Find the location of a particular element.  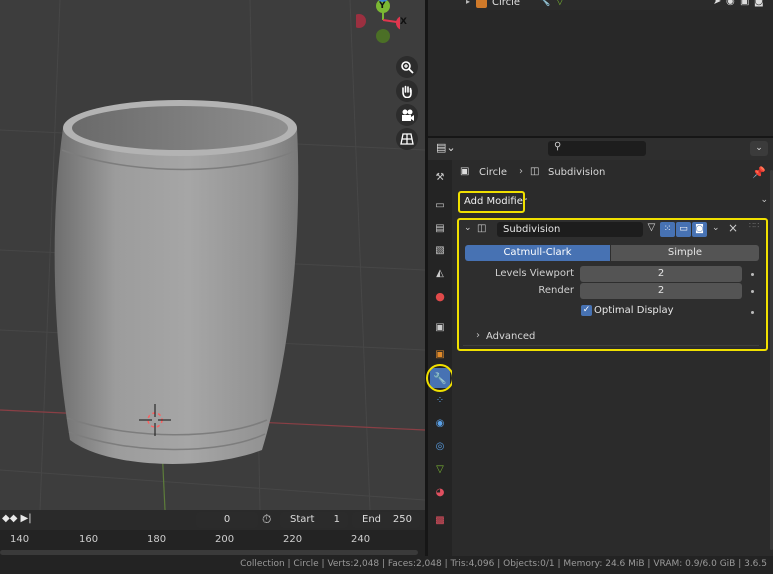

navigation-gizmo: Y X is located at coordinates (387, 22).